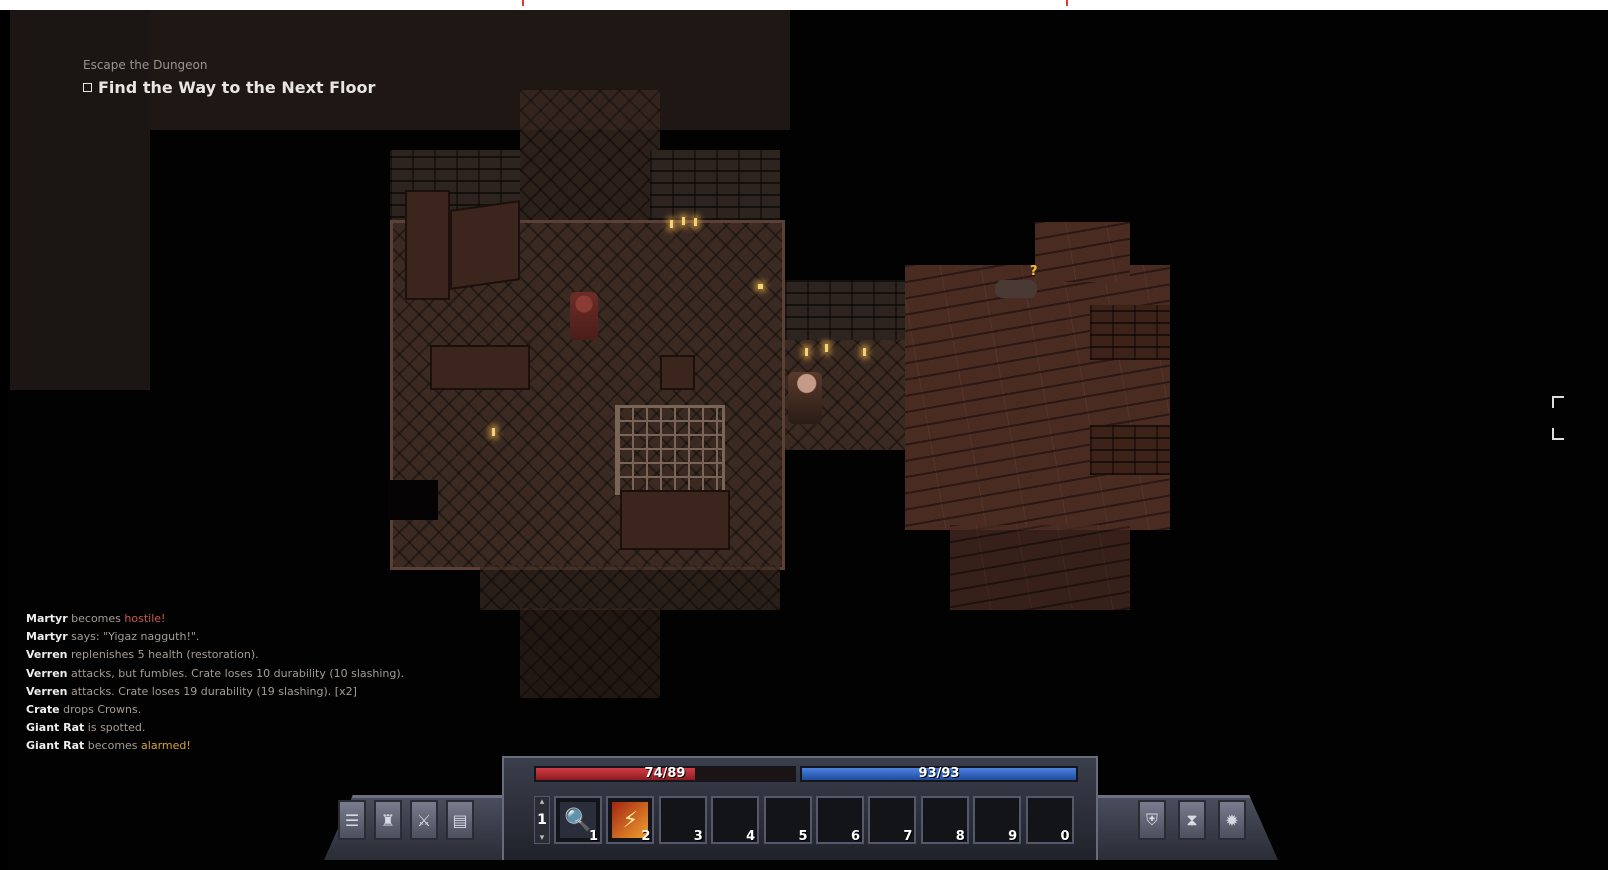 The width and height of the screenshot is (1608, 870). I want to click on log-status: hostile, so click(143, 618).